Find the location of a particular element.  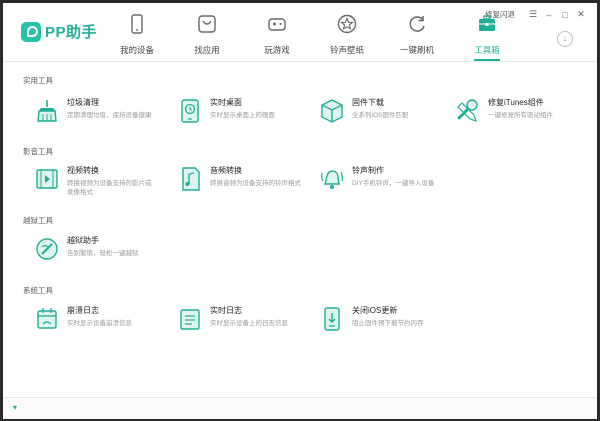

tool-desc: 定期清理垃圾，保持设备健康 is located at coordinates (109, 115).